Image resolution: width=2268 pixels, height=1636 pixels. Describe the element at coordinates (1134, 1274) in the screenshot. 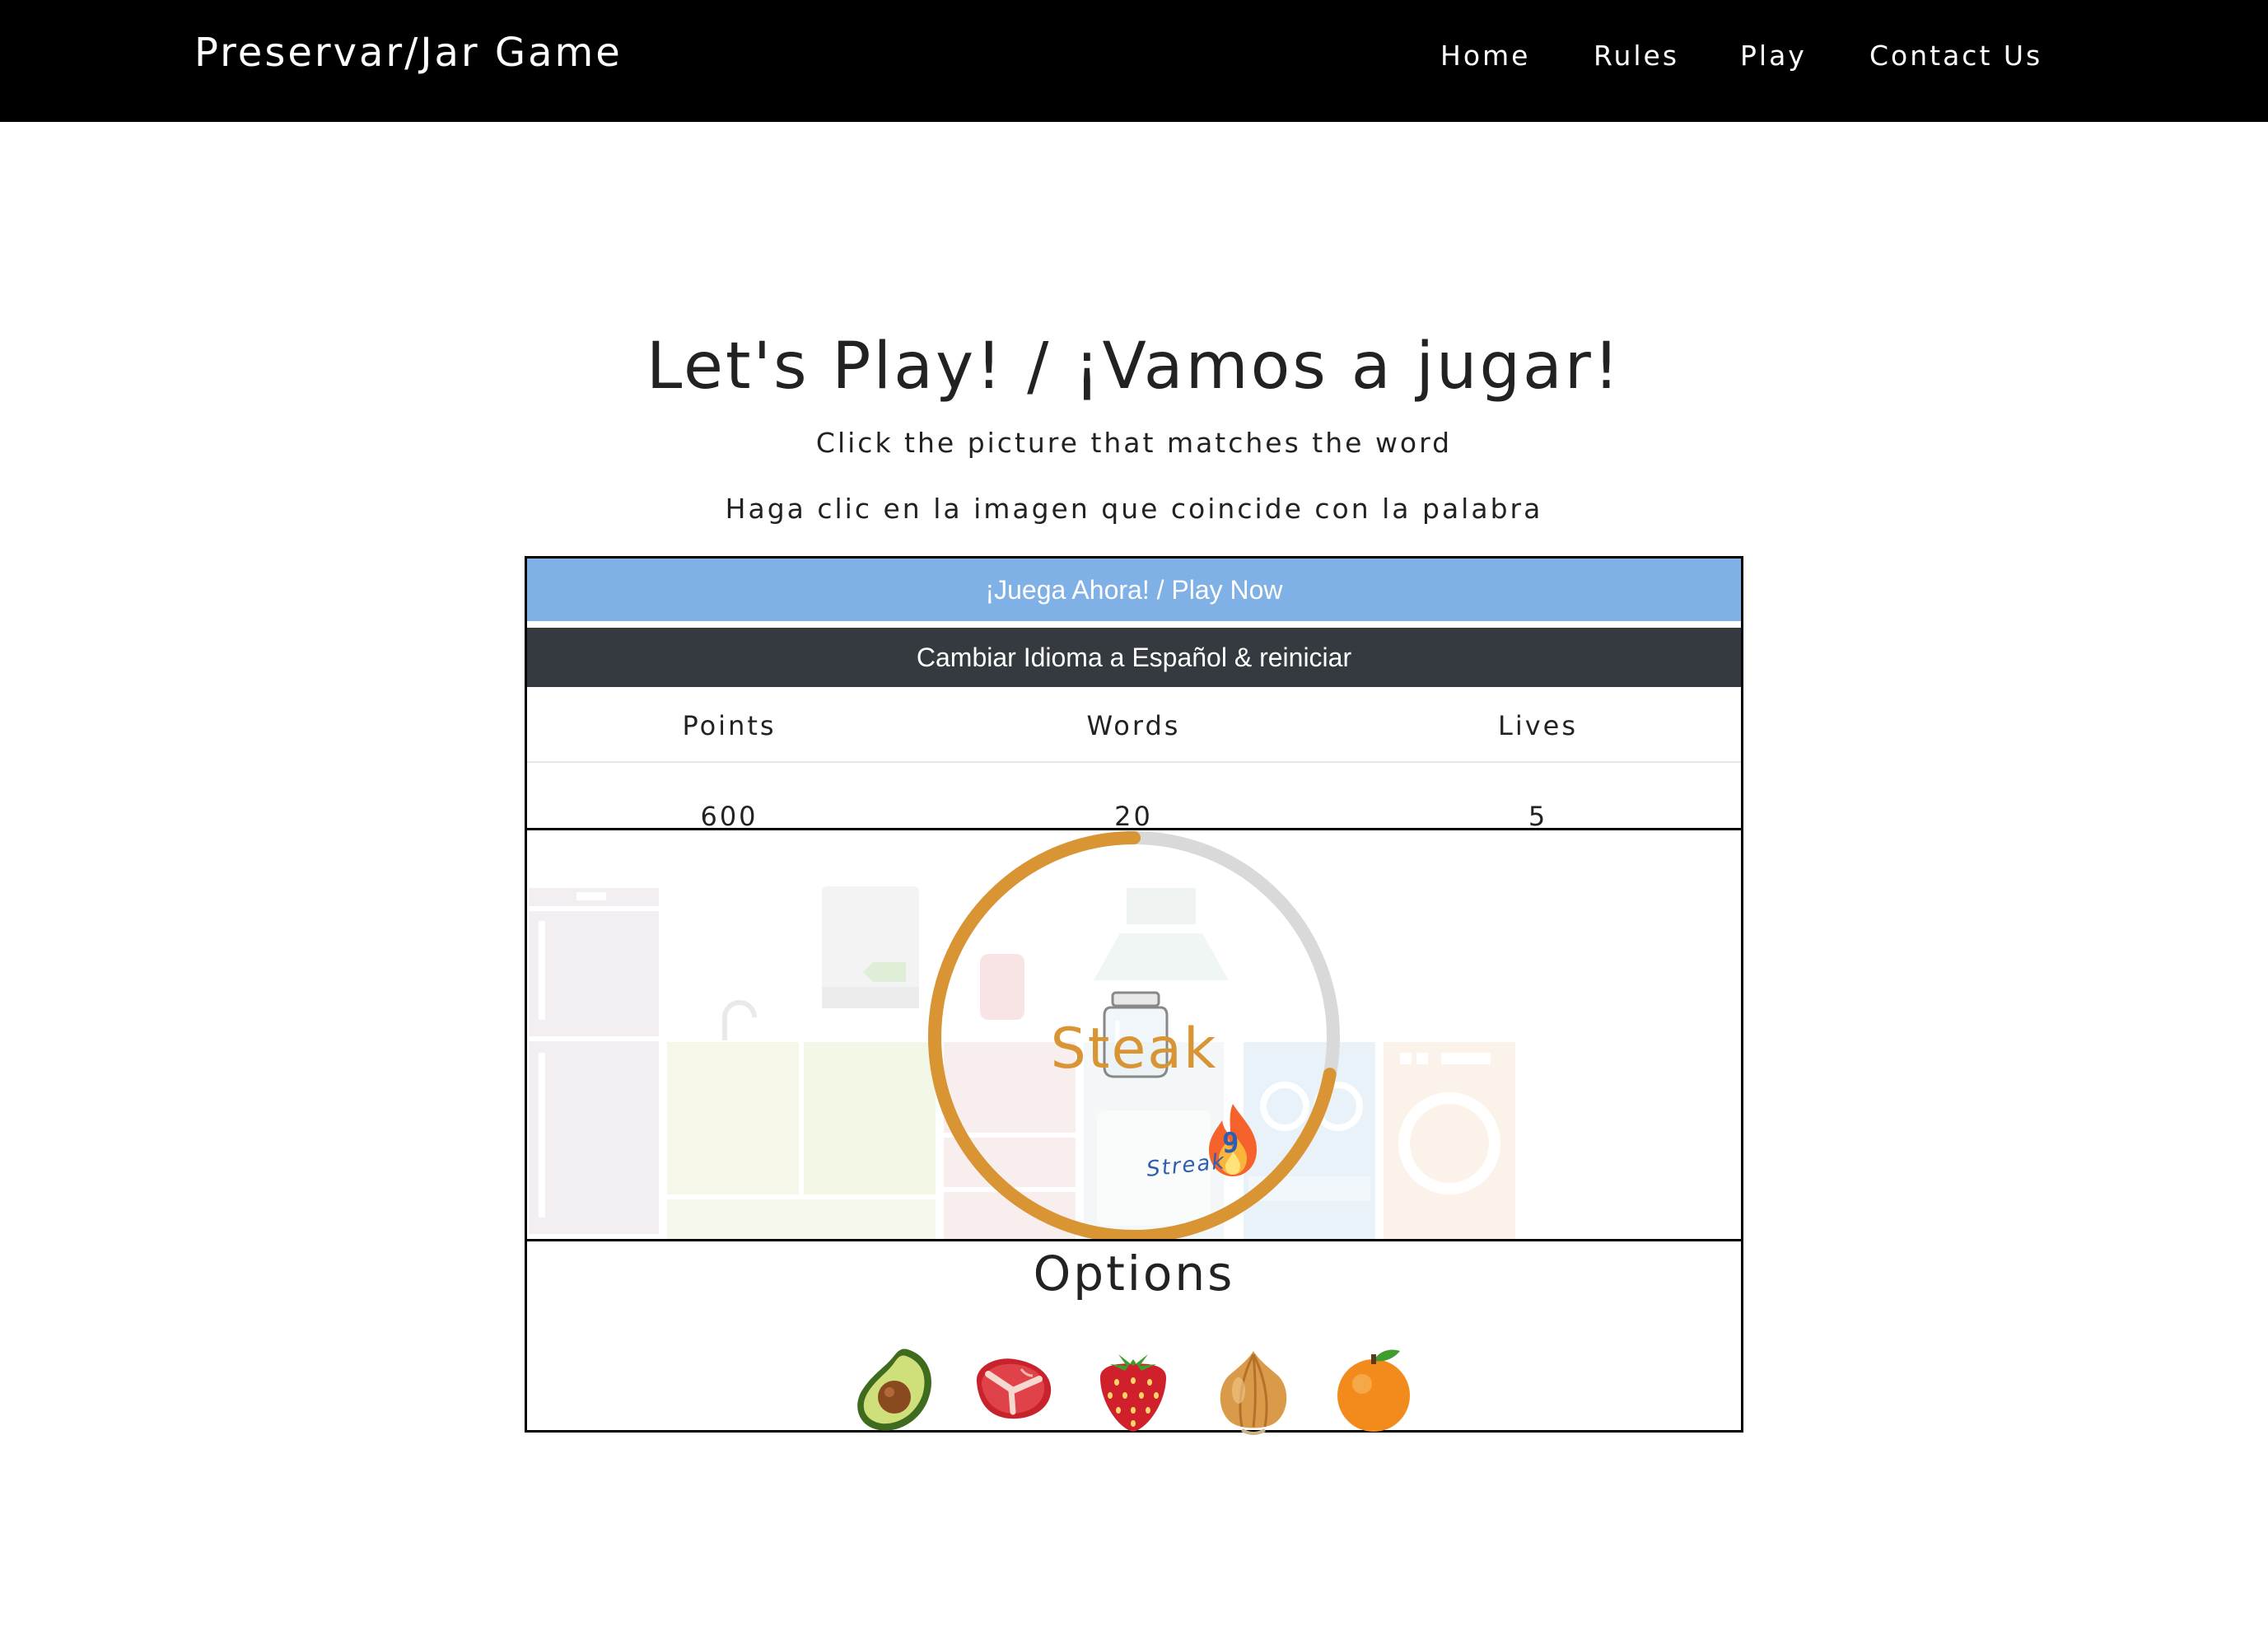

I see `options-title: Options` at that location.